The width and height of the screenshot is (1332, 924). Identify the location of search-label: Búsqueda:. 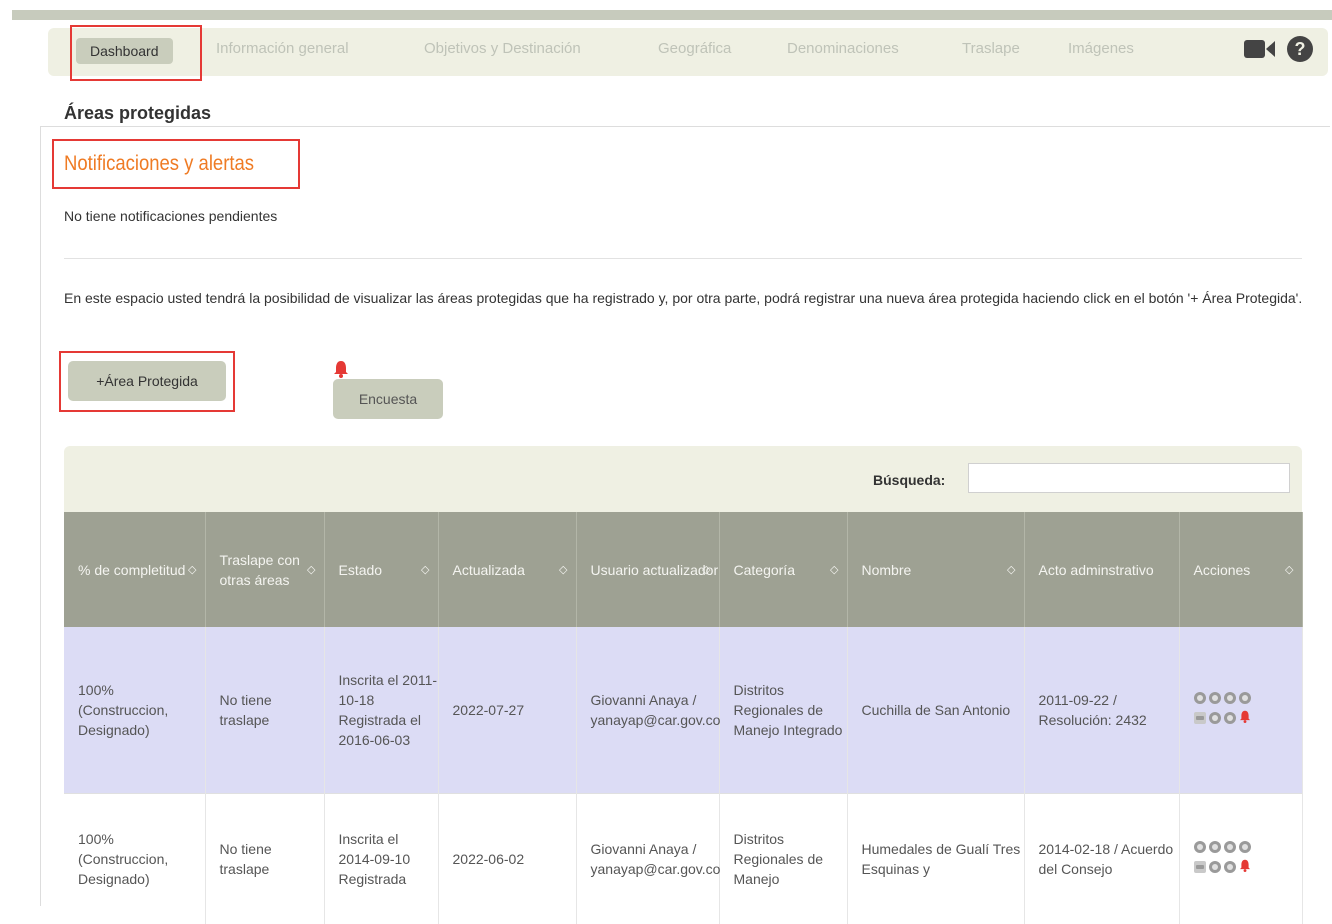
(909, 480).